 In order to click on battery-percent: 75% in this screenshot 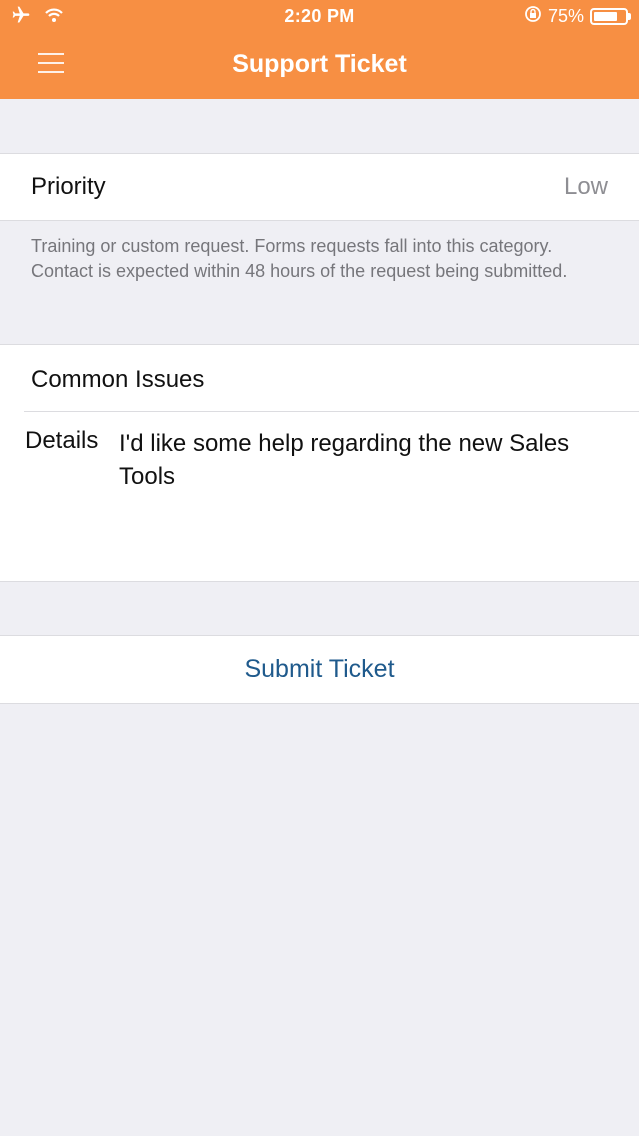, I will do `click(565, 16)`.